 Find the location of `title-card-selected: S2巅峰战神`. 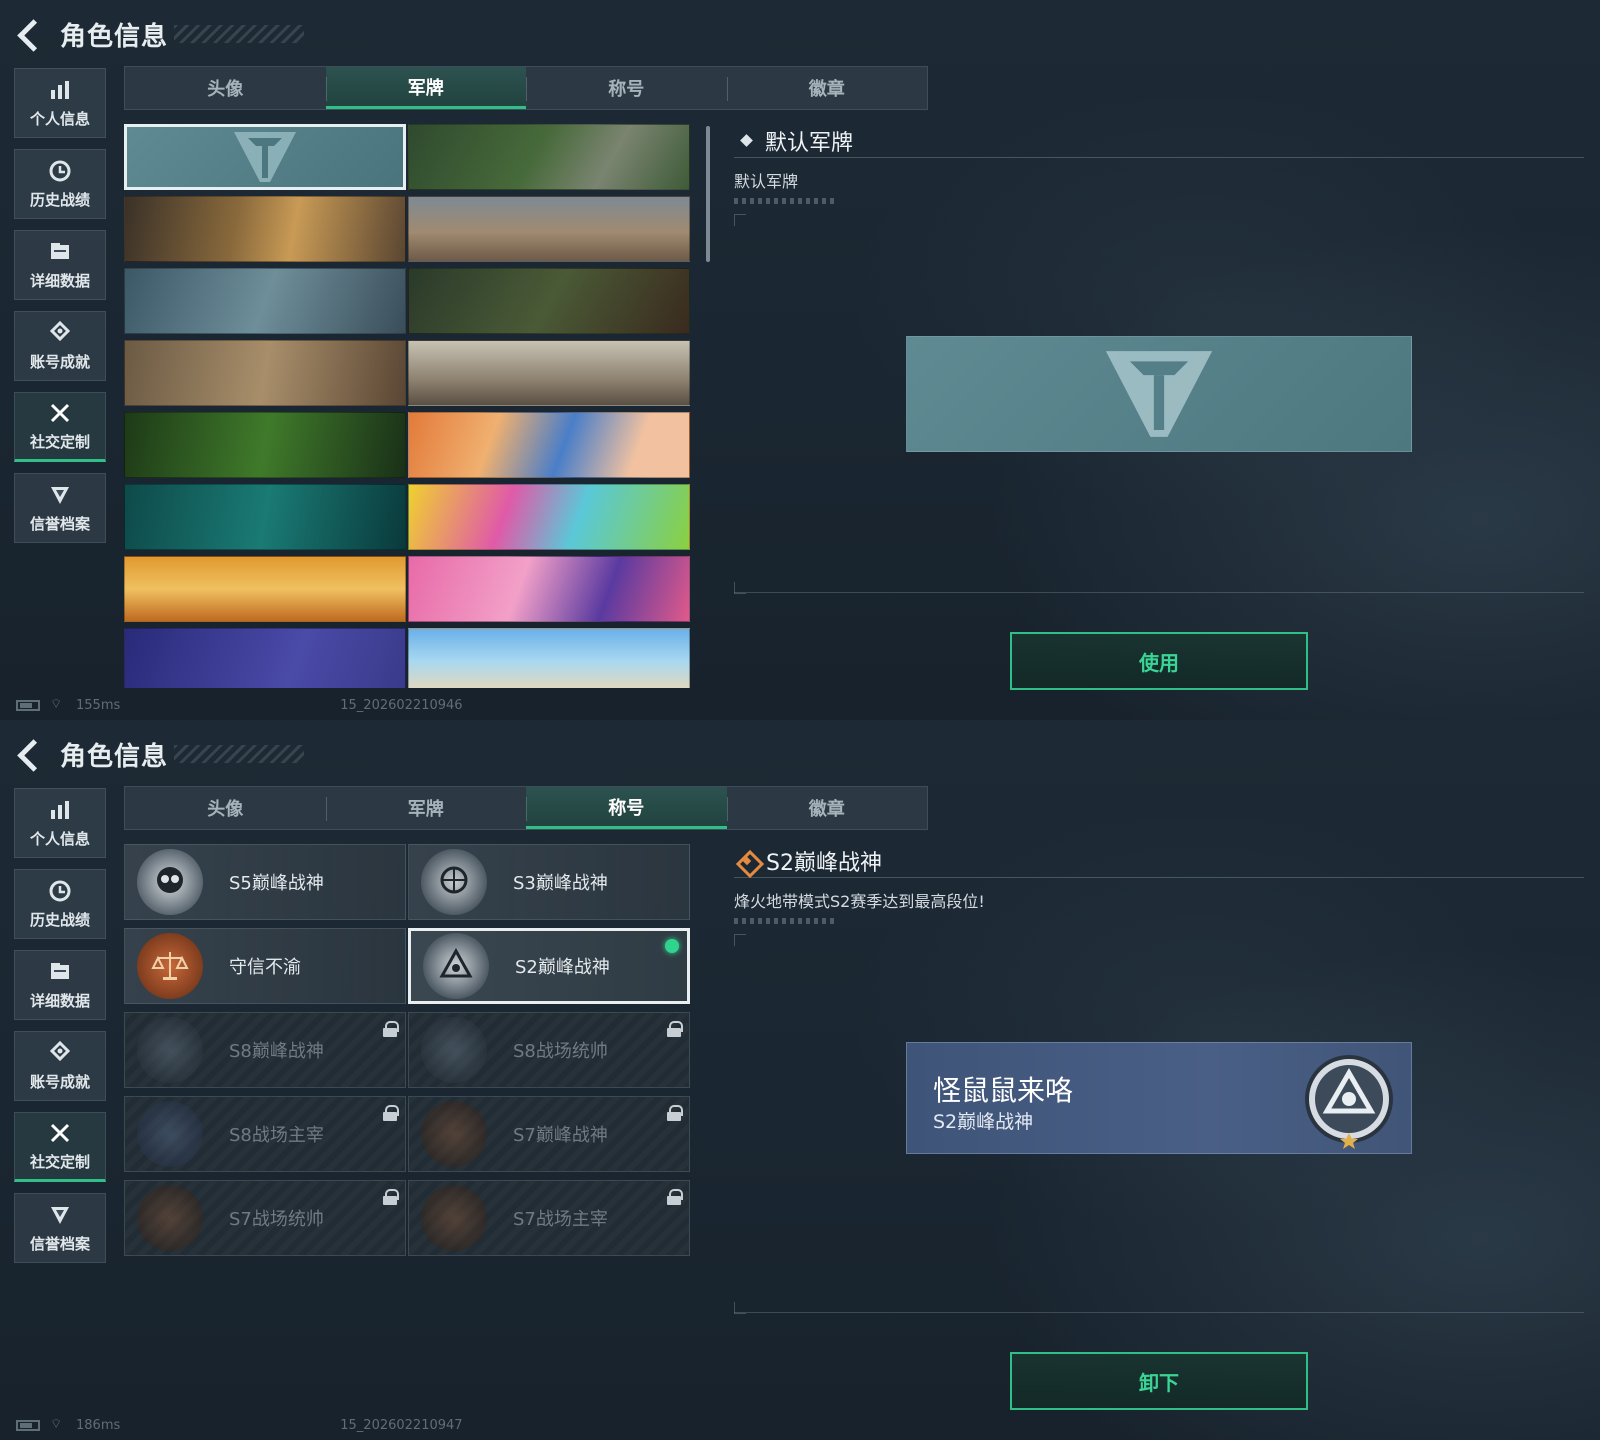

title-card-selected: S2巅峰战神 is located at coordinates (549, 966).